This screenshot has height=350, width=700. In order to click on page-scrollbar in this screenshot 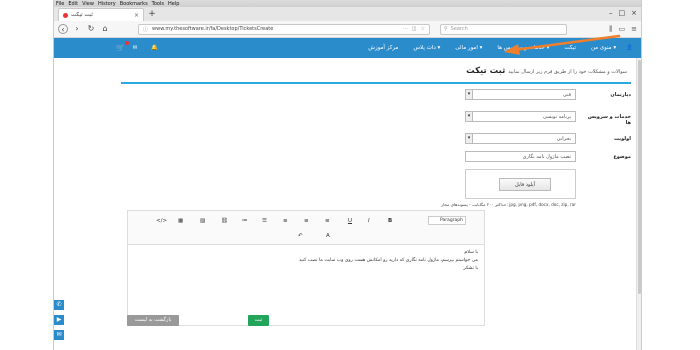, I will do `click(638, 204)`.